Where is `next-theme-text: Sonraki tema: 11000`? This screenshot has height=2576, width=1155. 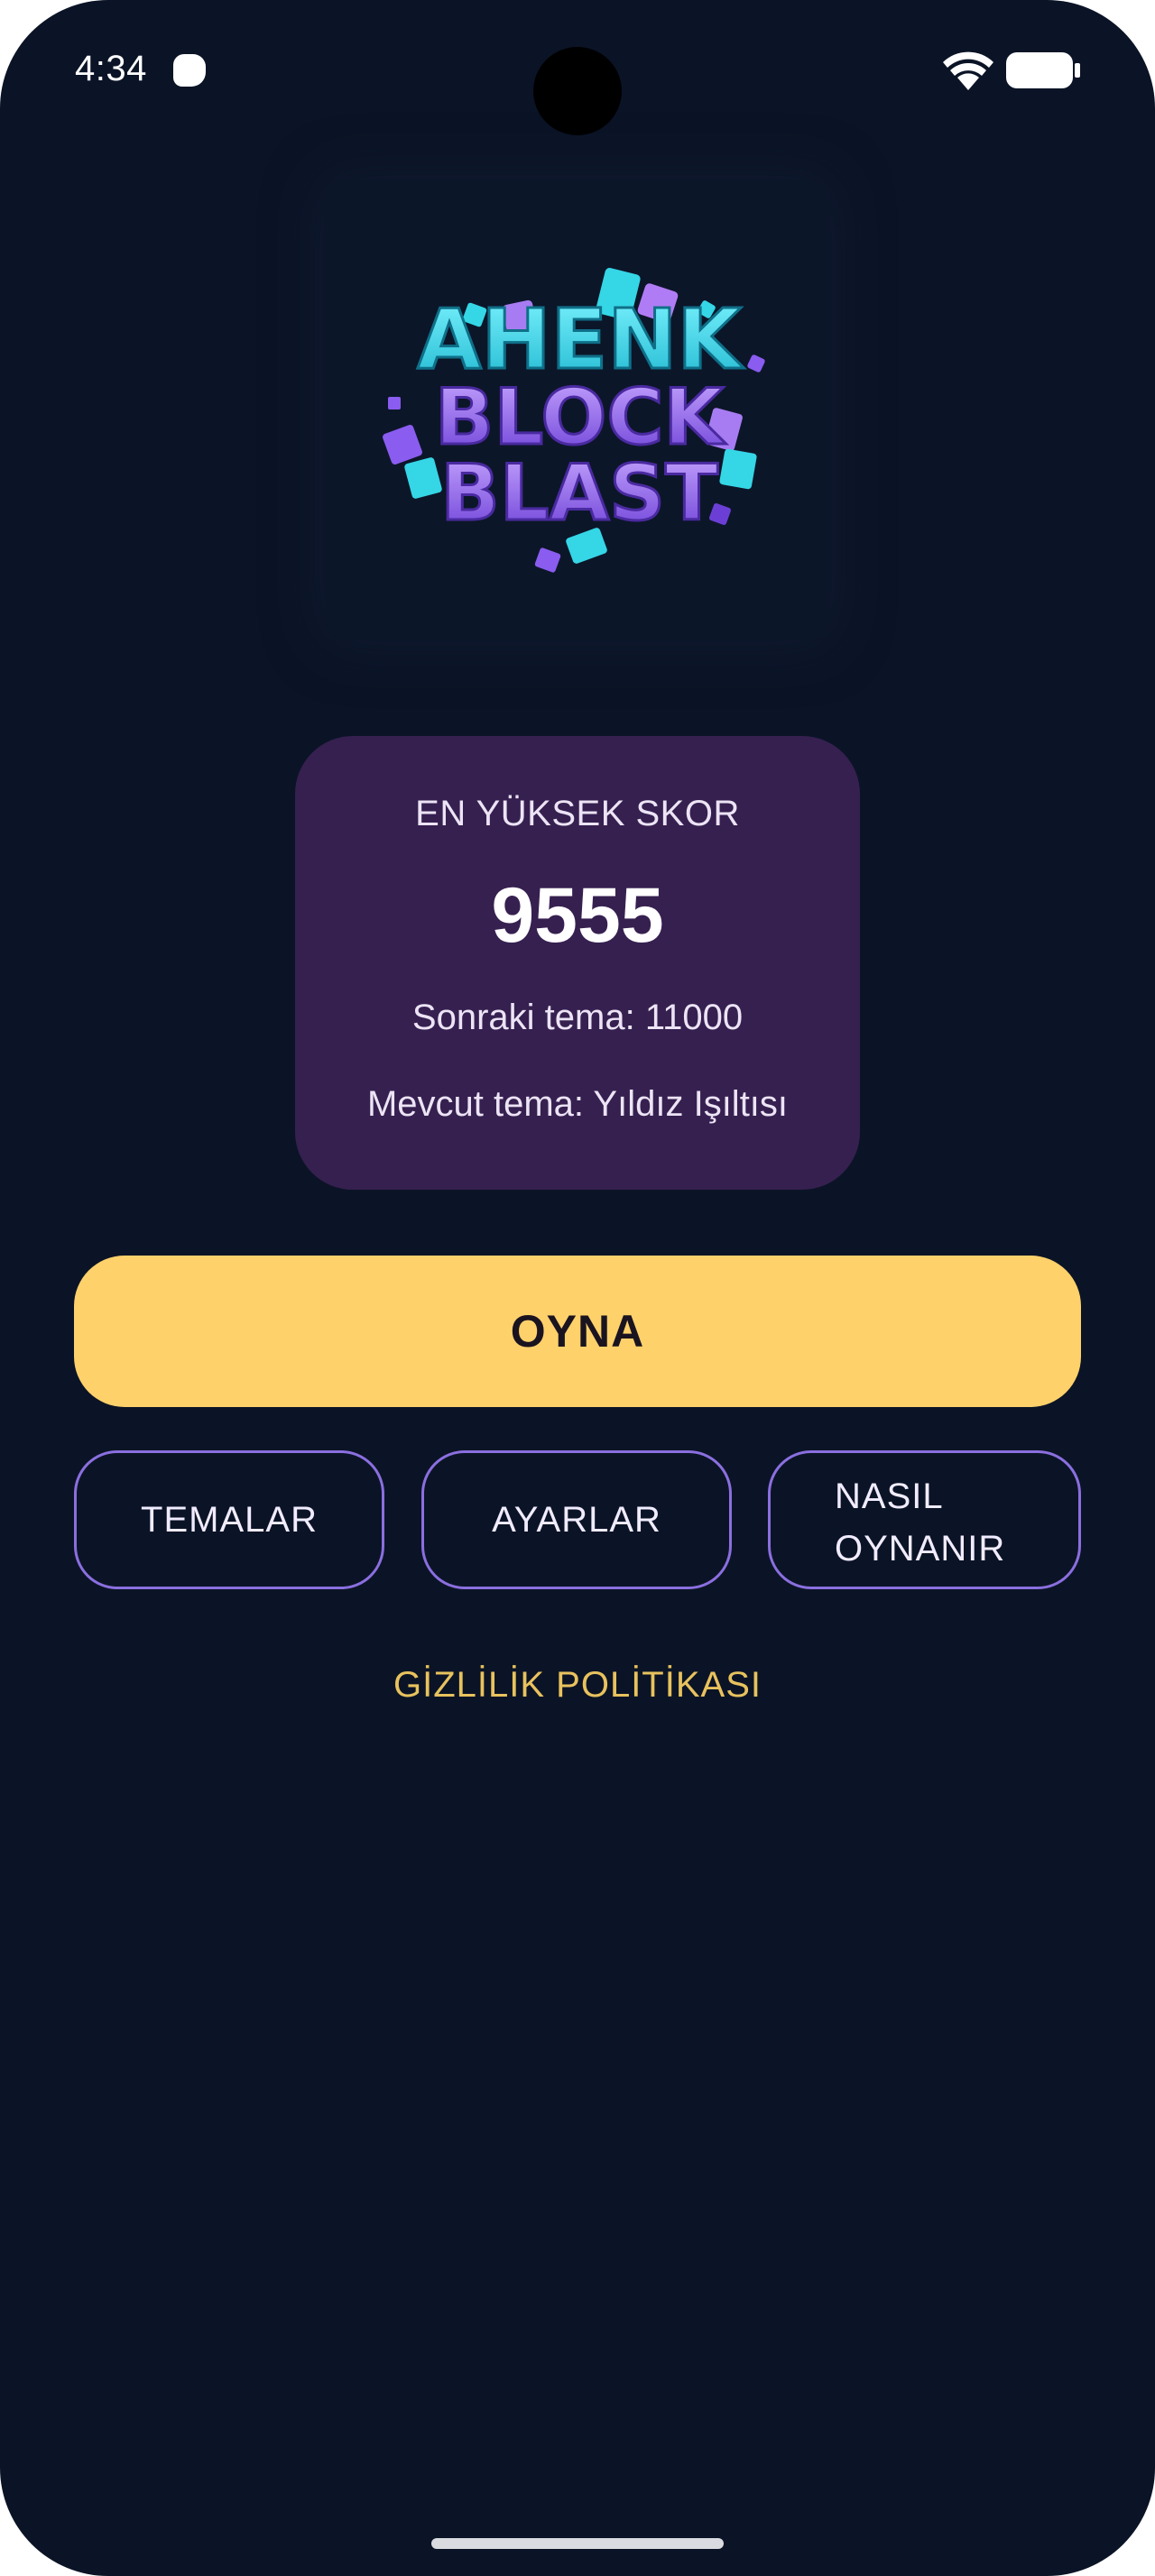 next-theme-text: Sonraki tema: 11000 is located at coordinates (577, 1017).